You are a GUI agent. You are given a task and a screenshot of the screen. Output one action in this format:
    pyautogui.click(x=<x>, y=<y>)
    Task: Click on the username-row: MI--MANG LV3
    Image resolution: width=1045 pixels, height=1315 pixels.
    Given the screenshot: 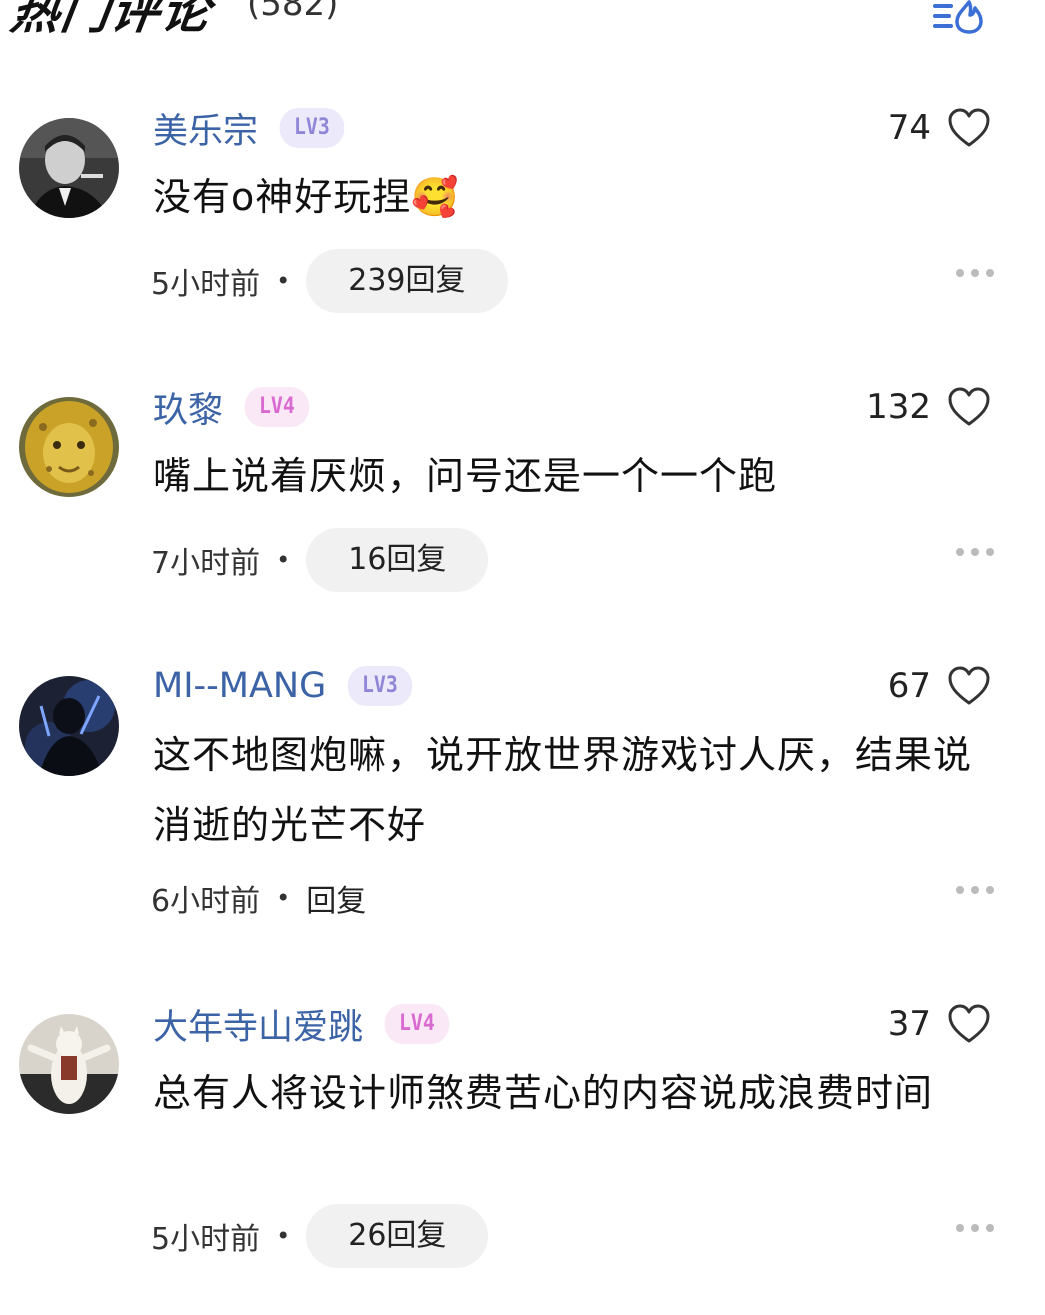 What is the action you would take?
    pyautogui.click(x=284, y=686)
    